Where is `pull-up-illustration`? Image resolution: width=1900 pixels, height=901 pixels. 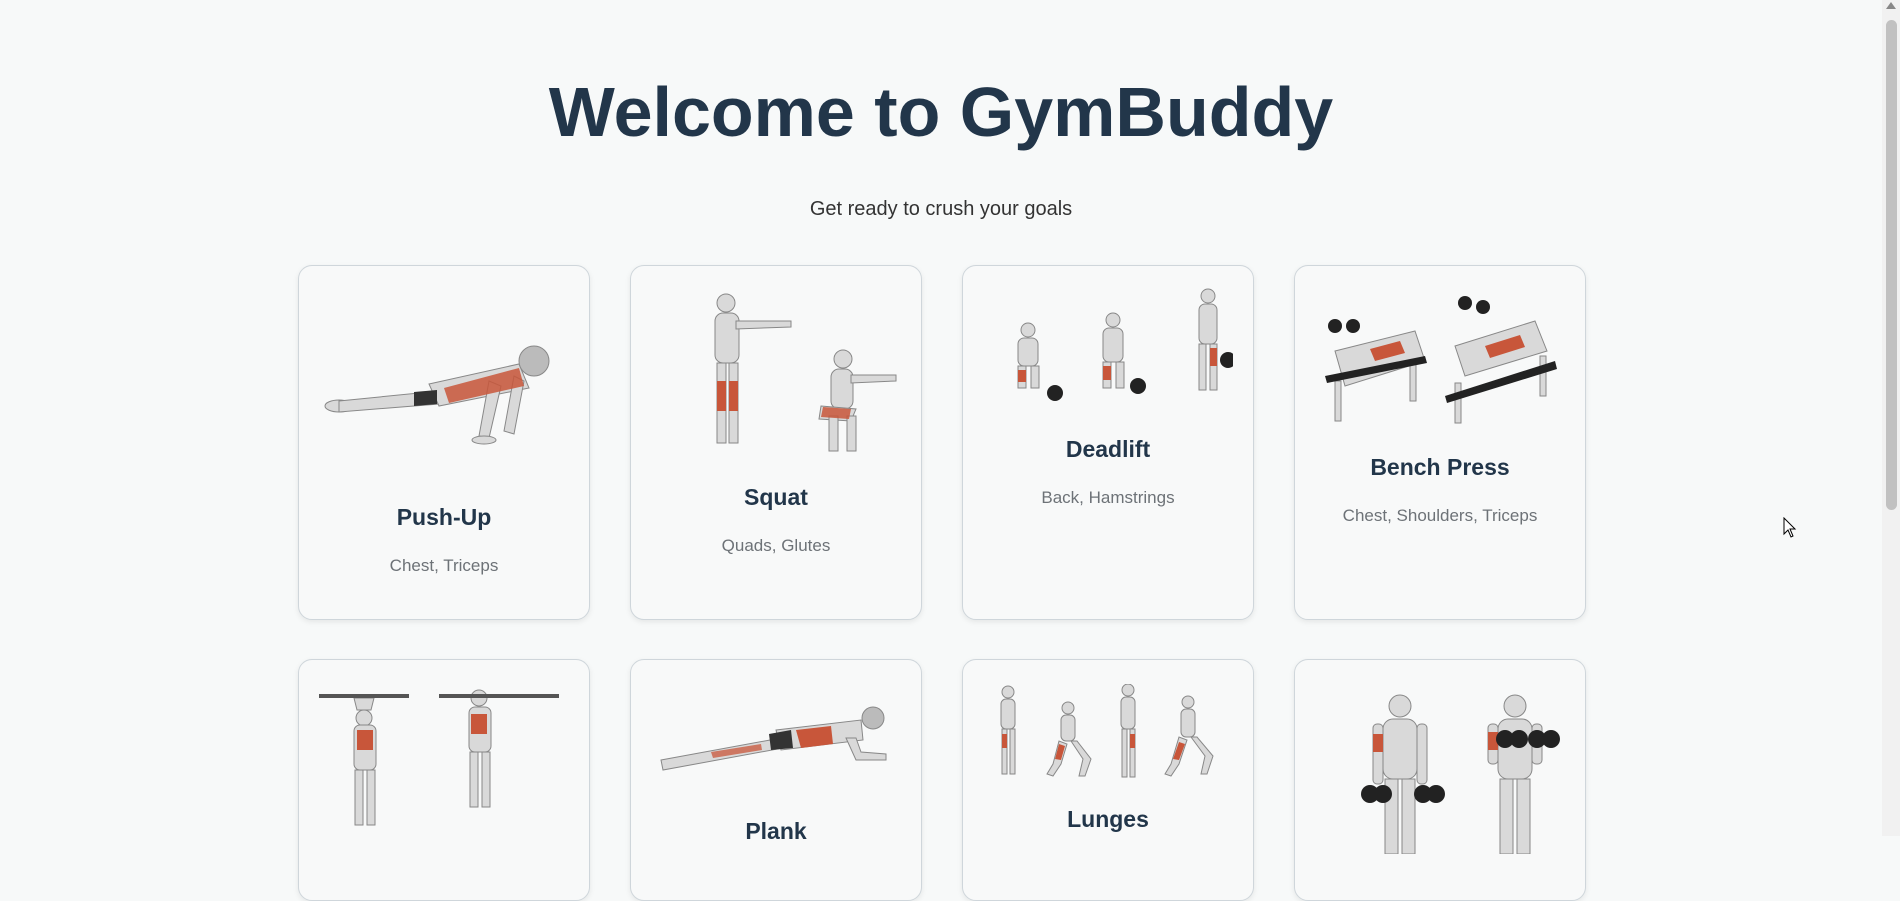
pull-up-illustration is located at coordinates (439, 757).